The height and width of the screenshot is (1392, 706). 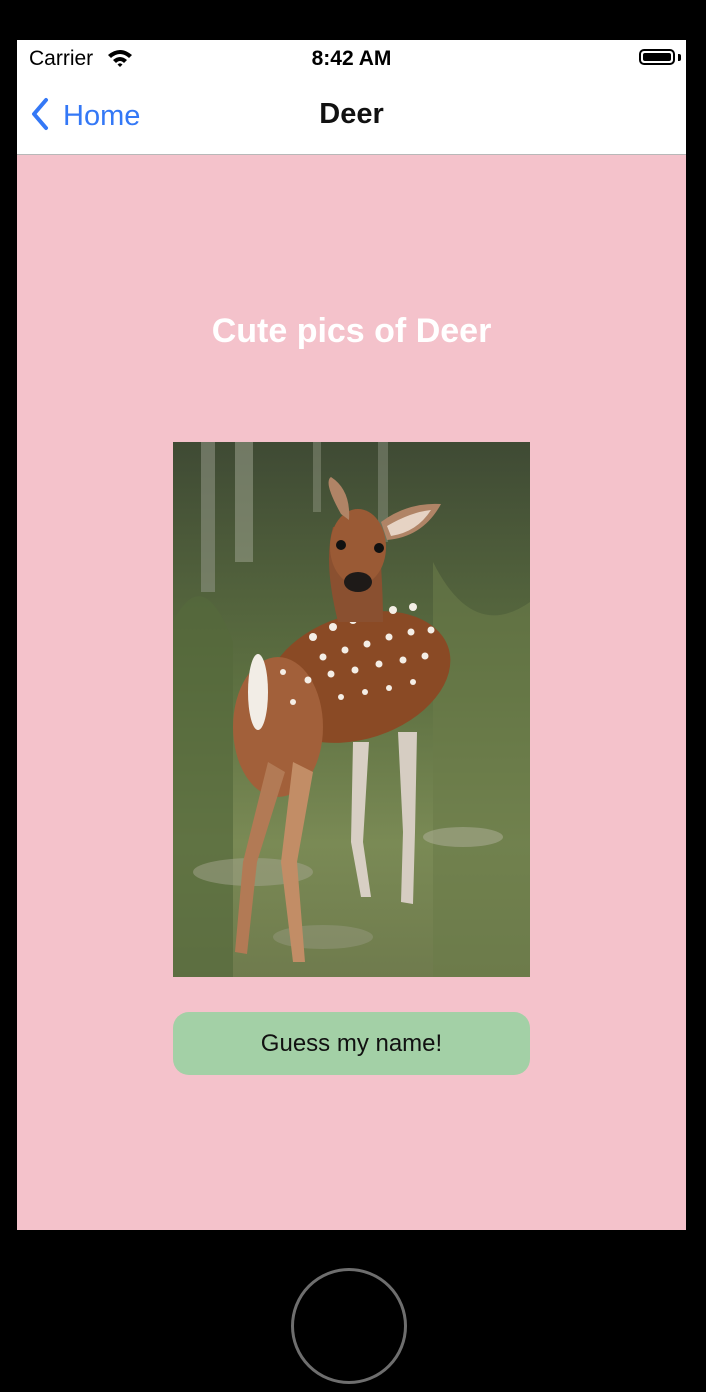 I want to click on page-heading: Cute pics of Deer, so click(x=351, y=331).